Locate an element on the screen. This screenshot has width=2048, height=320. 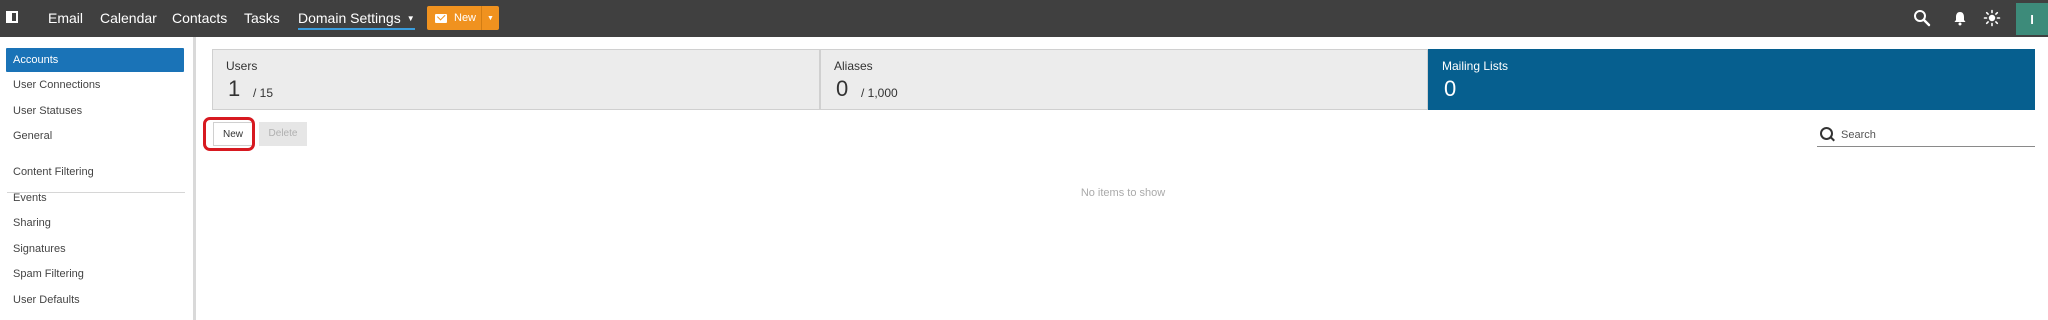
panel-toggle-icon is located at coordinates (12, 17).